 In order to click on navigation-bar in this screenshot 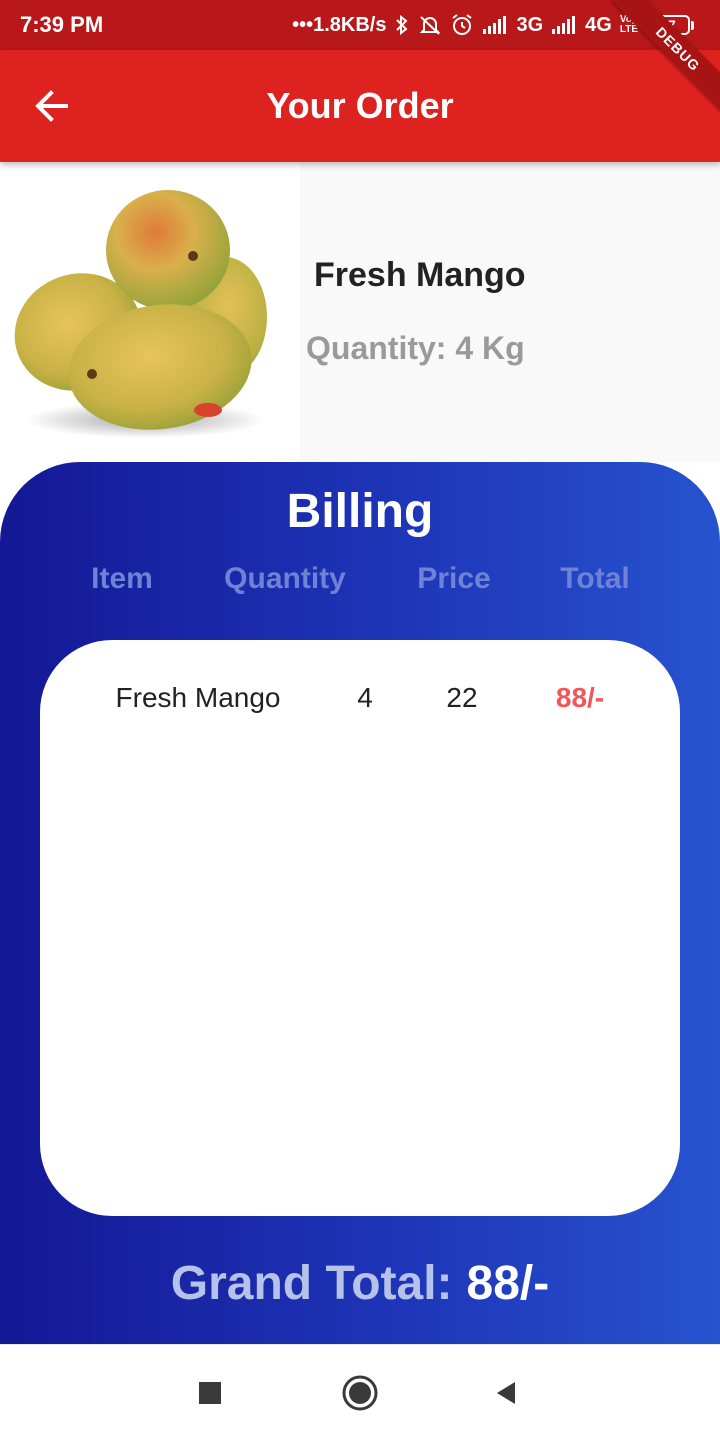, I will do `click(360, 1392)`.